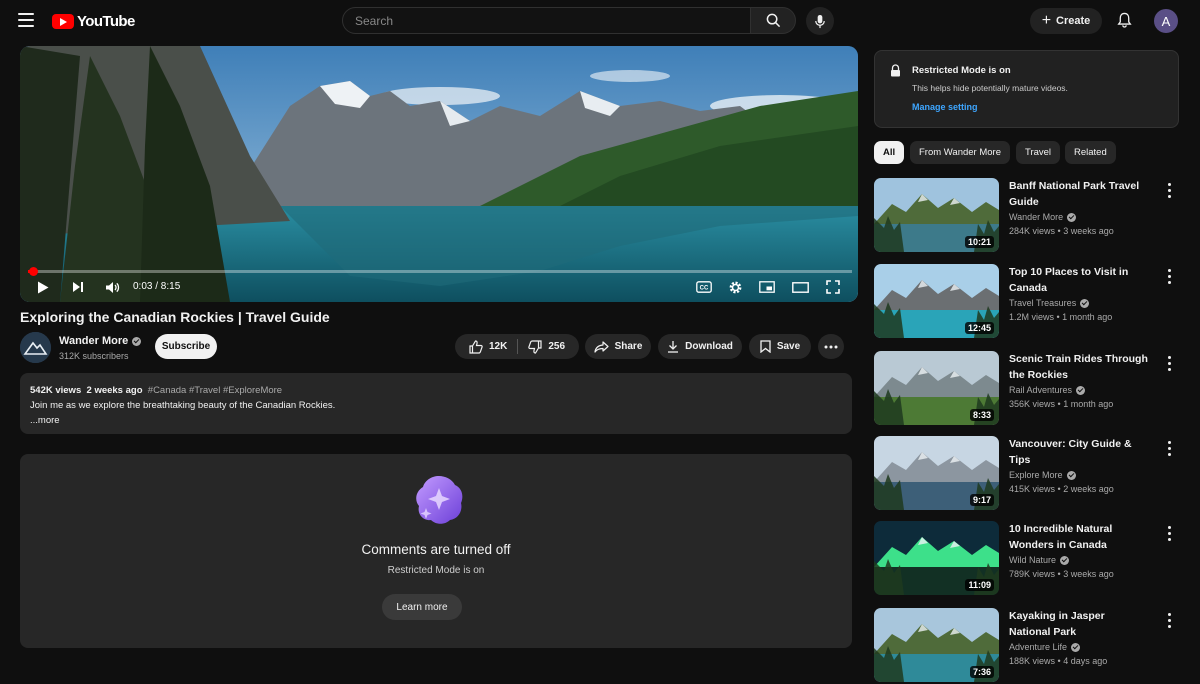 This screenshot has height=684, width=1200. Describe the element at coordinates (157, 286) in the screenshot. I see `time-display: 0:03 / 8:15` at that location.